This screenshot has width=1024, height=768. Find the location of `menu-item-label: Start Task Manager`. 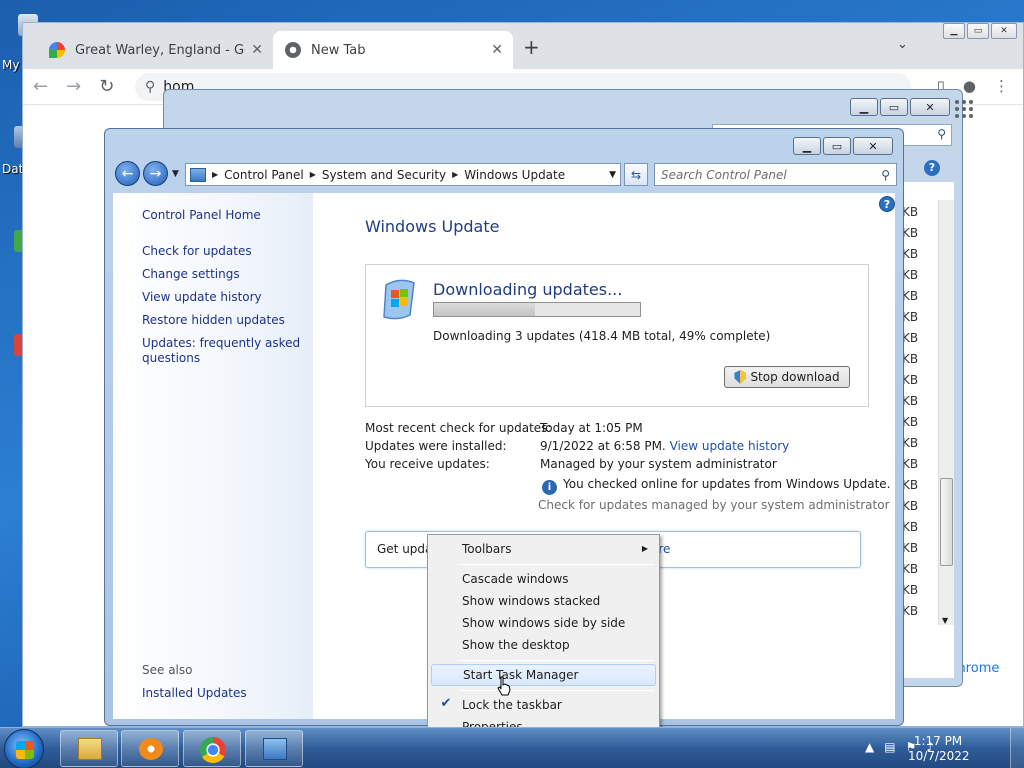

menu-item-label: Start Task Manager is located at coordinates (521, 675).